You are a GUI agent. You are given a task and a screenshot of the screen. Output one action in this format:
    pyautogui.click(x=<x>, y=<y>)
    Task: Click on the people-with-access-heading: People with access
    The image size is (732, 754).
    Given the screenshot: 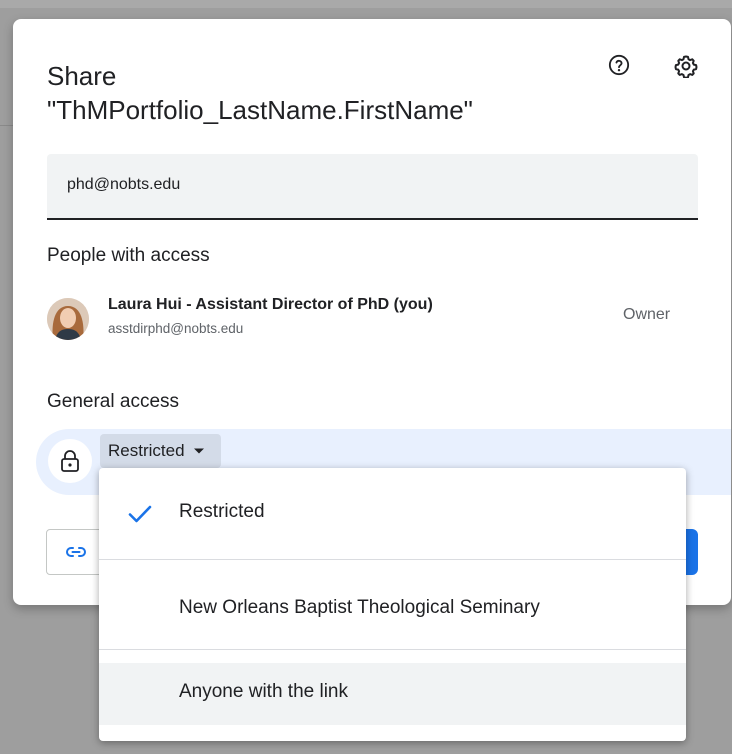 What is the action you would take?
    pyautogui.click(x=128, y=255)
    